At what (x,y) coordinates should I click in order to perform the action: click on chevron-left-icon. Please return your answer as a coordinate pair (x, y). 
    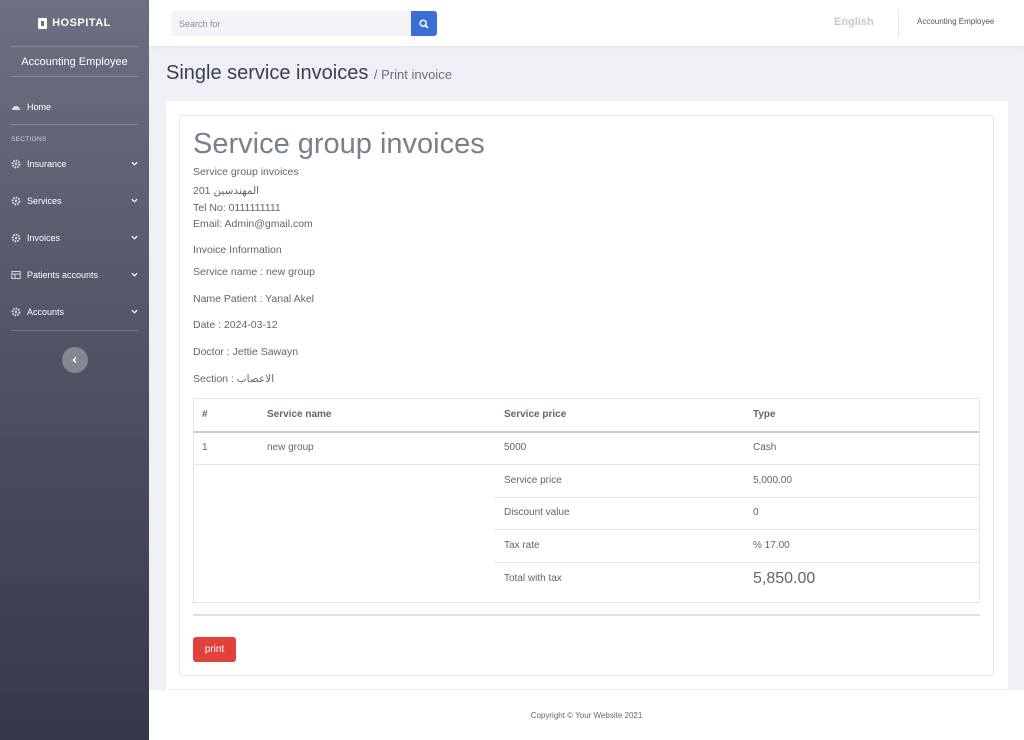
    Looking at the image, I should click on (74, 360).